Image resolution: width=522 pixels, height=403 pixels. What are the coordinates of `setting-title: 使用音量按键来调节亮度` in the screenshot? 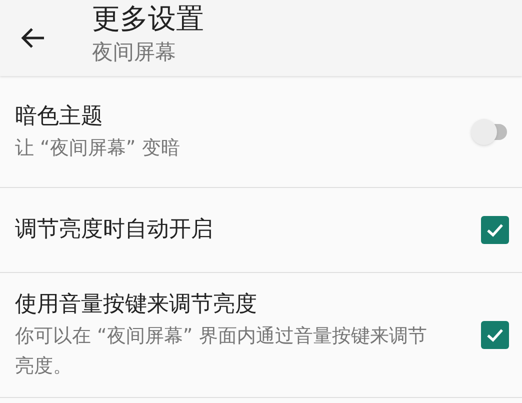 It's located at (136, 305).